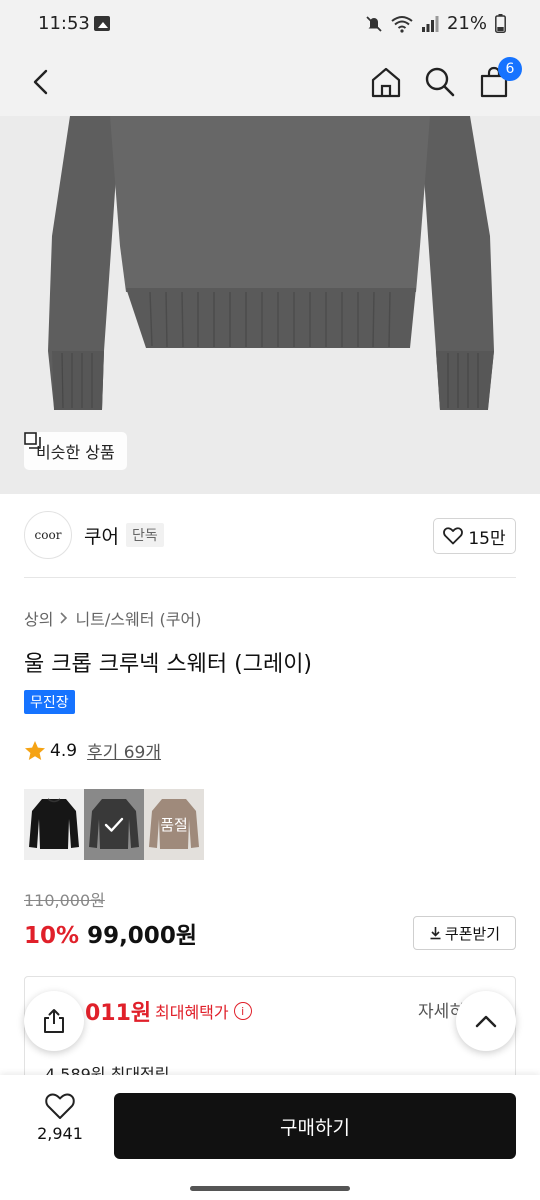  Describe the element at coordinates (270, 24) in the screenshot. I see `status-bar: 11:53 21%` at that location.